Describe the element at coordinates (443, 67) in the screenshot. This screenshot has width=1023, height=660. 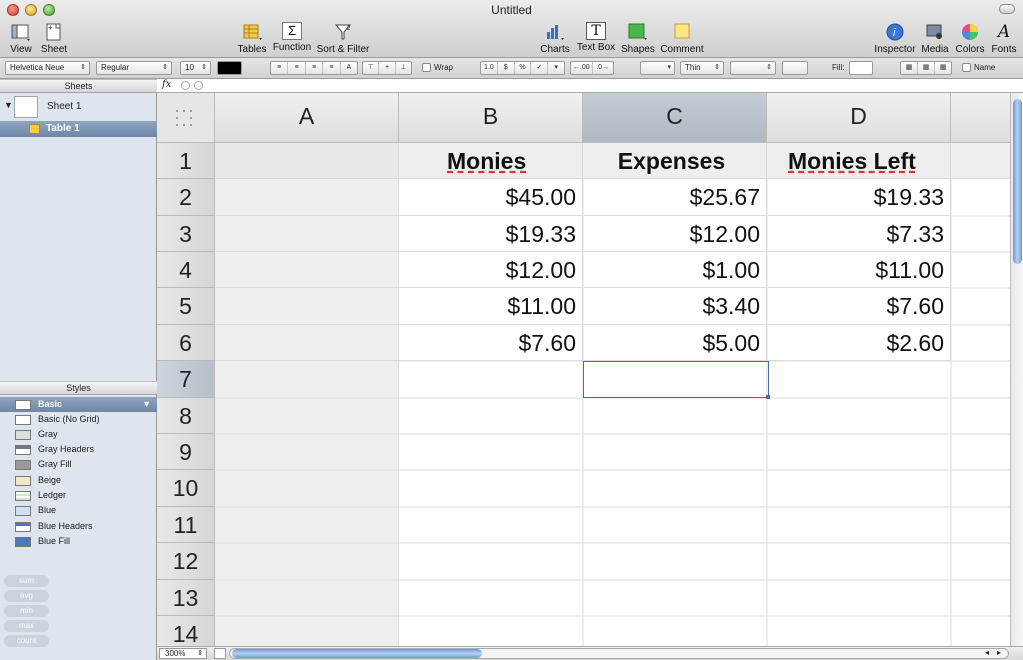
I see `wrap-label: Wrap` at that location.